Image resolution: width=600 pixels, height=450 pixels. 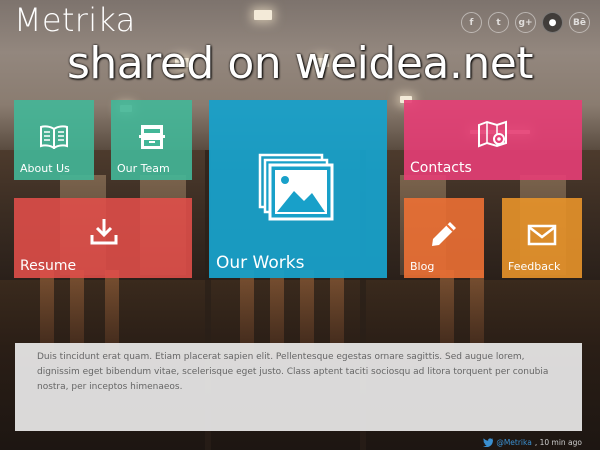 I want to click on watermark-text: shared on weidea.net, so click(x=300, y=63).